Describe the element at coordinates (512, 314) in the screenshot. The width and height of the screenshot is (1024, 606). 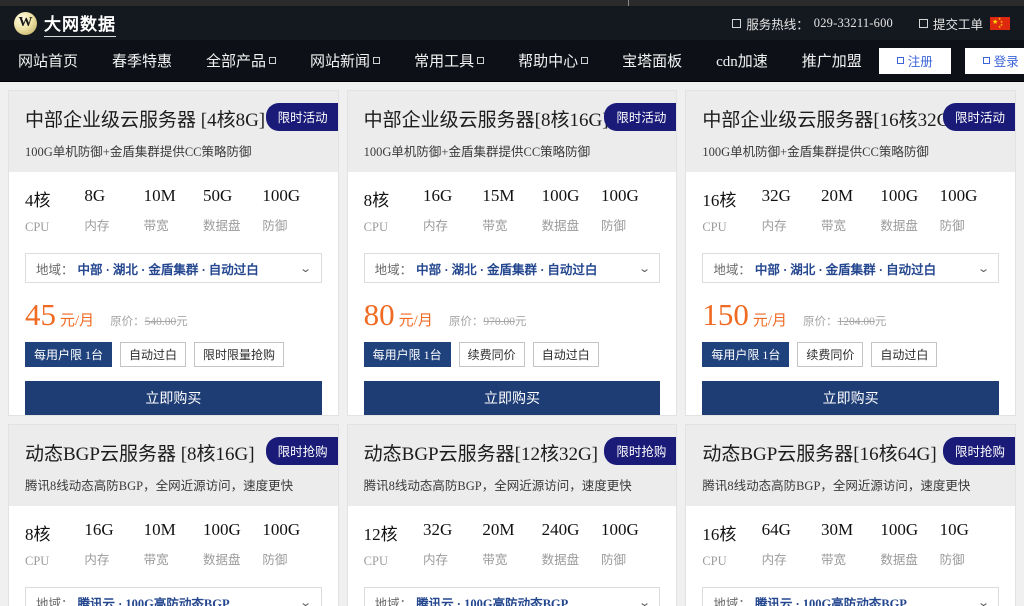
I see `price-row: 80 元/月 原价：970.00元` at that location.